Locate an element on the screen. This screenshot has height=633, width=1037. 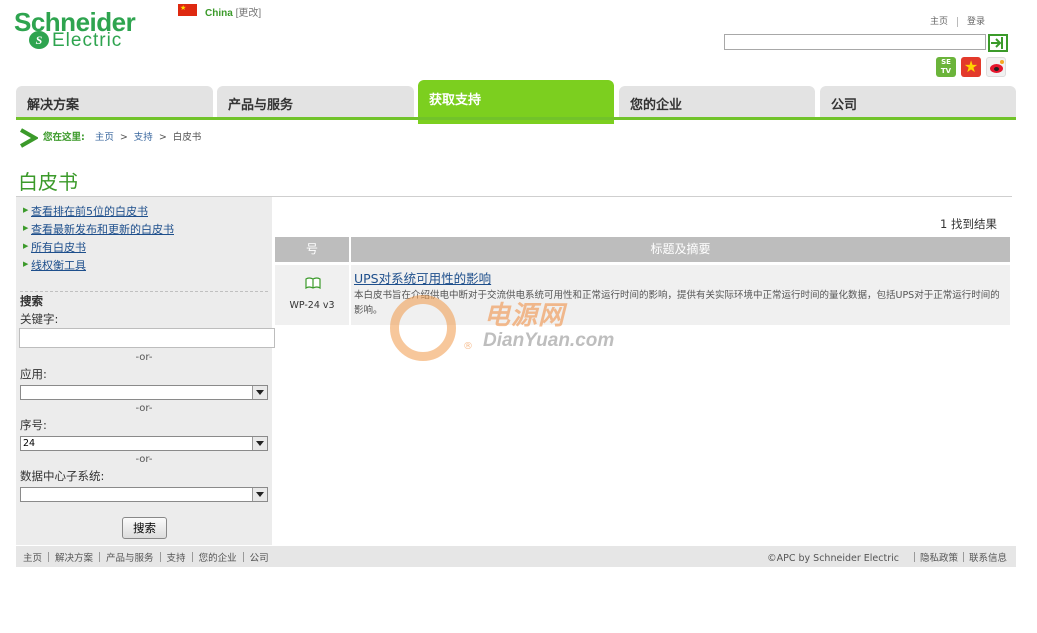
number-select: 24 is located at coordinates (144, 443).